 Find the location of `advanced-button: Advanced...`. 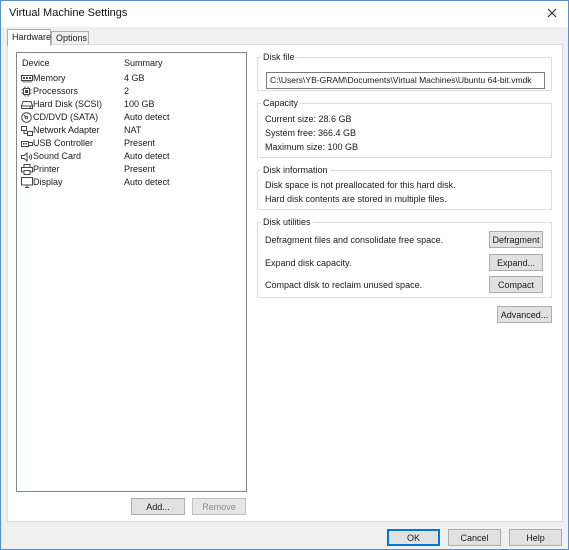

advanced-button: Advanced... is located at coordinates (524, 314).